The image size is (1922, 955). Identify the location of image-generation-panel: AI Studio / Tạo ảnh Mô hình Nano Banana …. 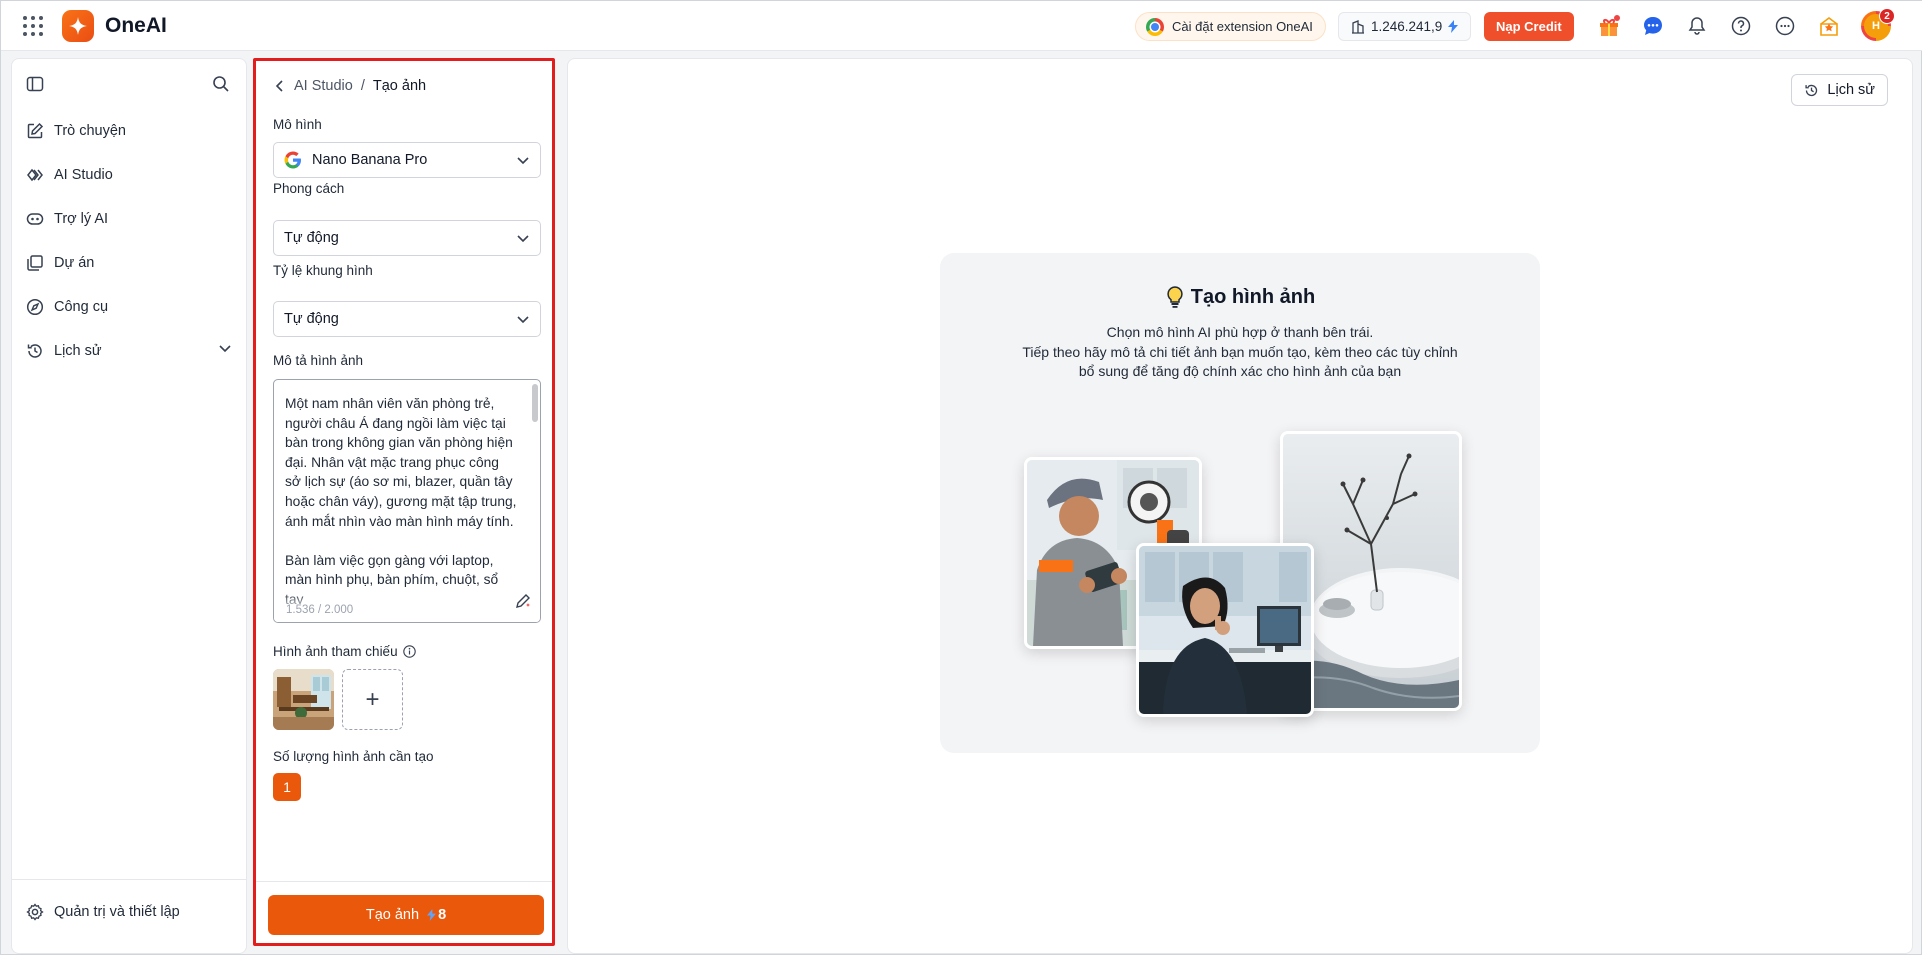
(404, 502).